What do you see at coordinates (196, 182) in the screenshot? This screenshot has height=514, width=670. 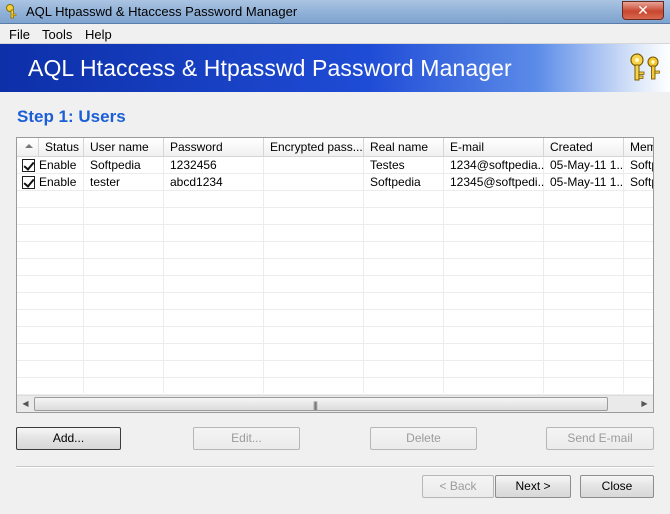 I see `cell-password: abcd1234` at bounding box center [196, 182].